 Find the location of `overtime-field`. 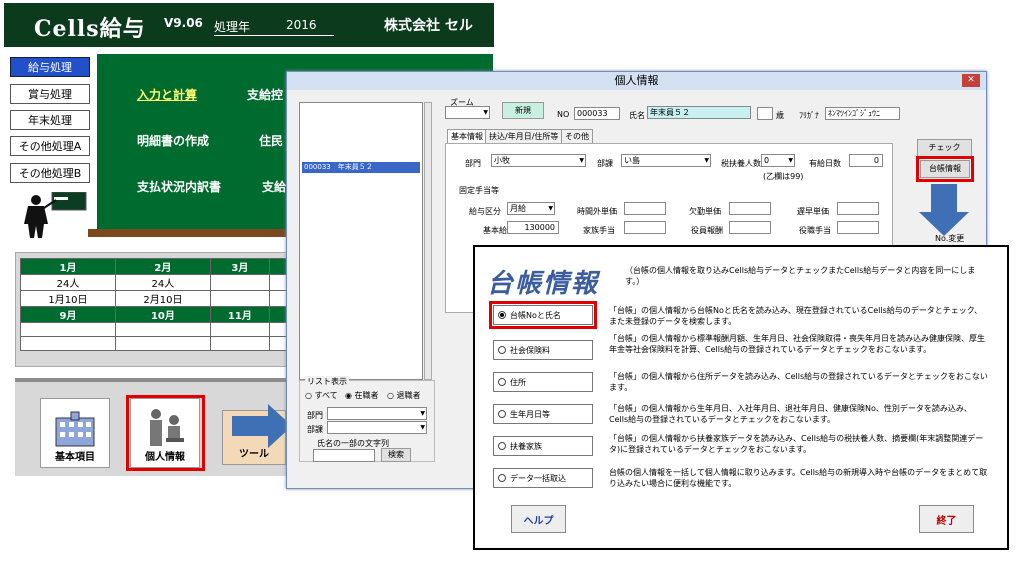

overtime-field is located at coordinates (645, 208).